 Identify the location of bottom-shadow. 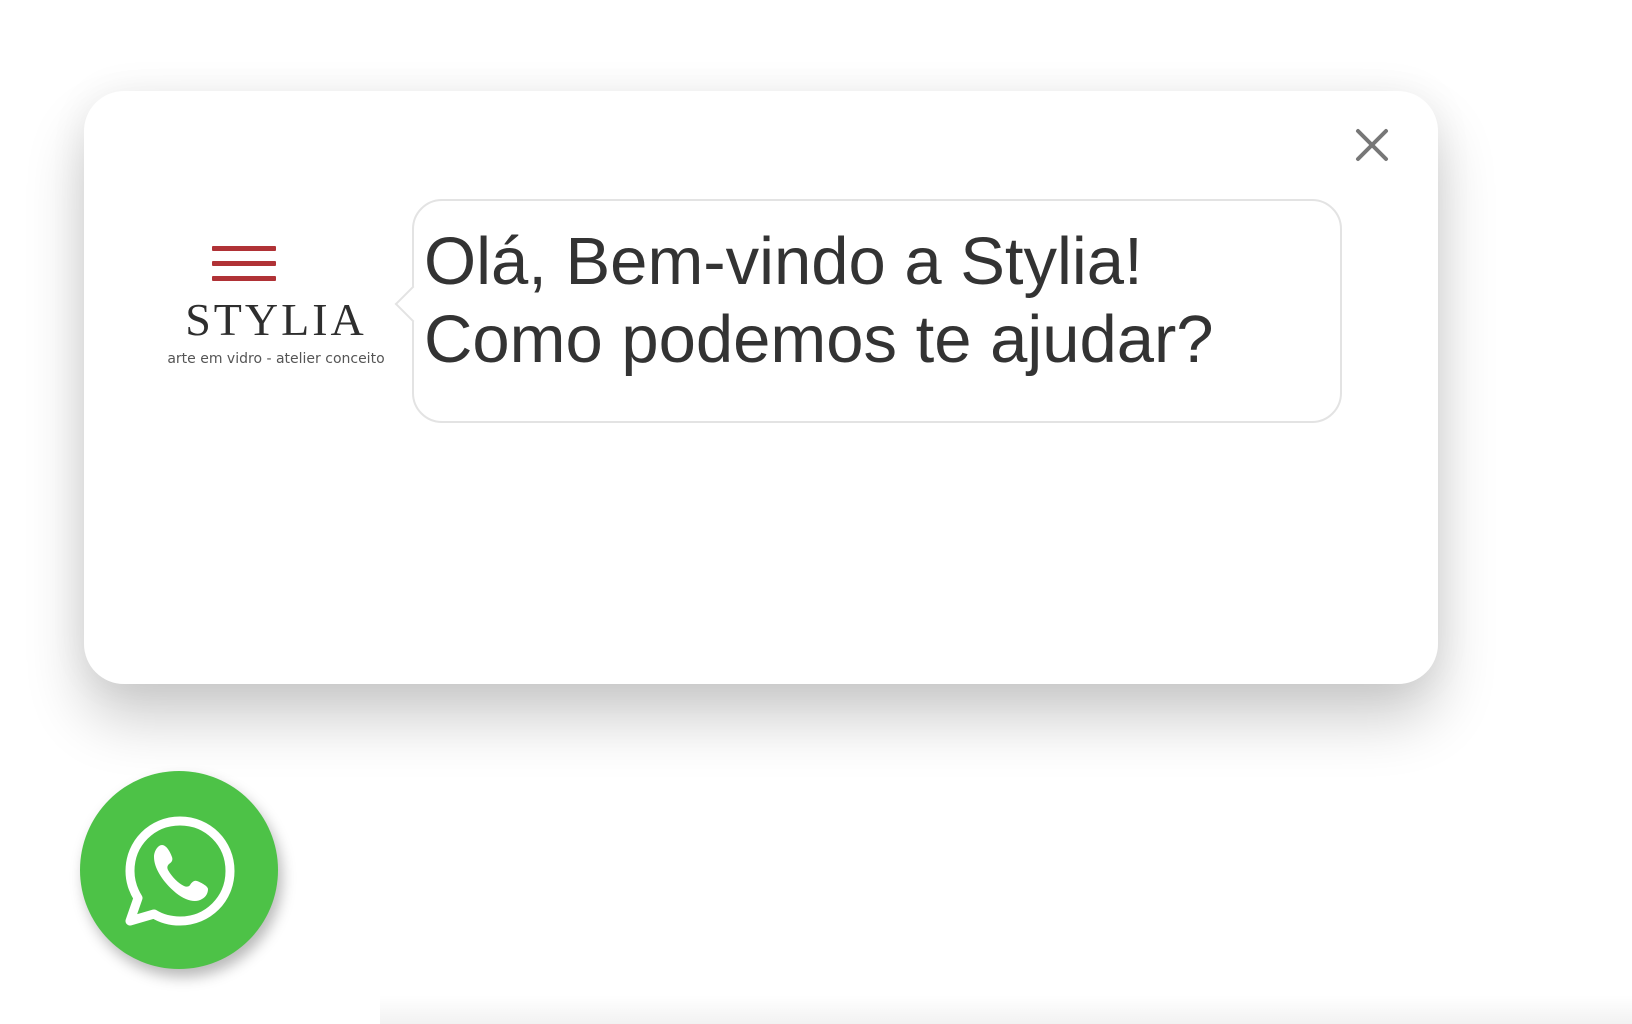
(1006, 1009).